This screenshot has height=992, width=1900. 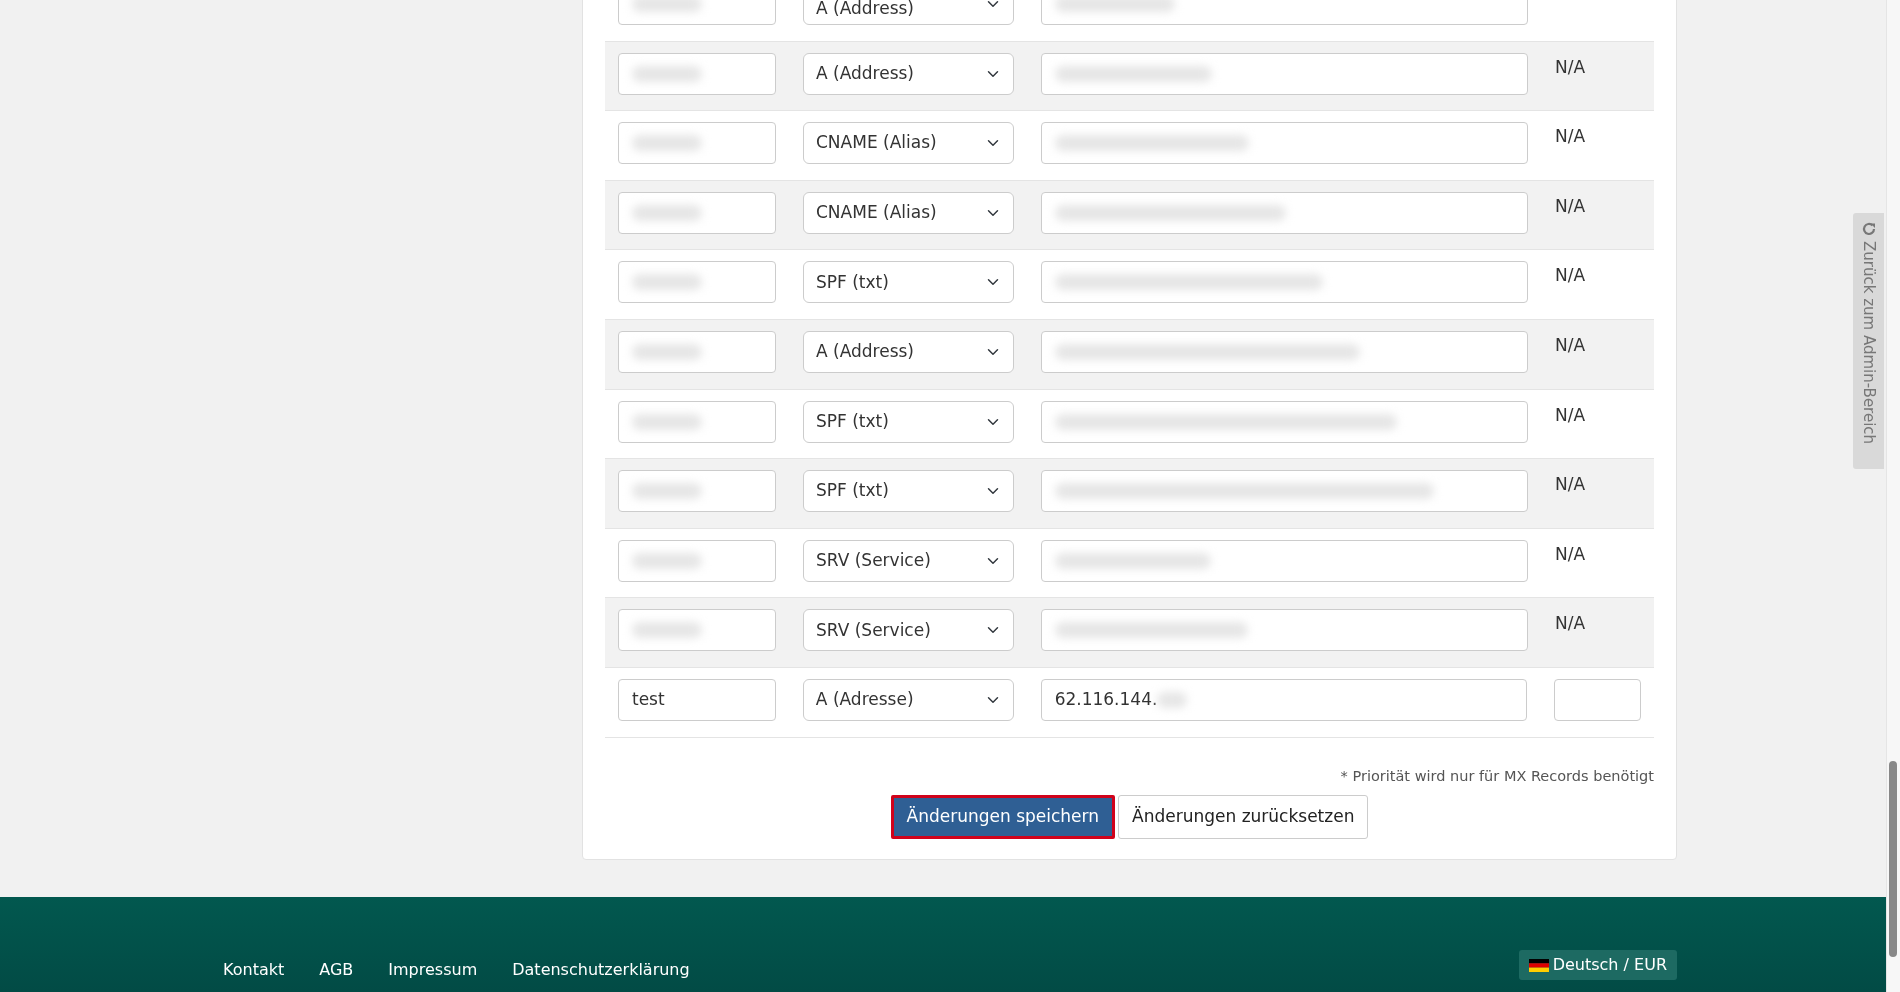 What do you see at coordinates (908, 699) in the screenshot?
I see `type-select: A (Adresse)` at bounding box center [908, 699].